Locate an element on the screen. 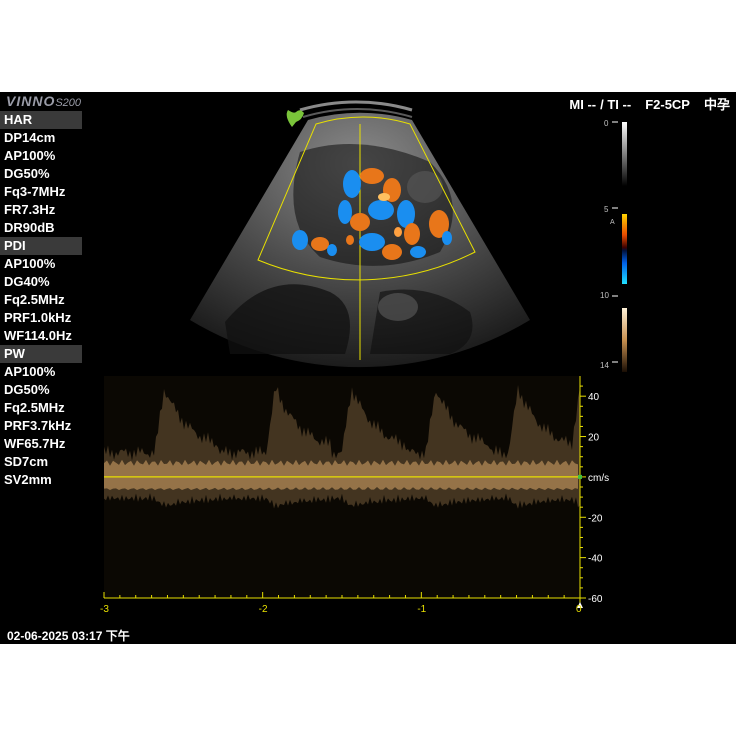  velocity-tick-label: -60 is located at coordinates (595, 599).